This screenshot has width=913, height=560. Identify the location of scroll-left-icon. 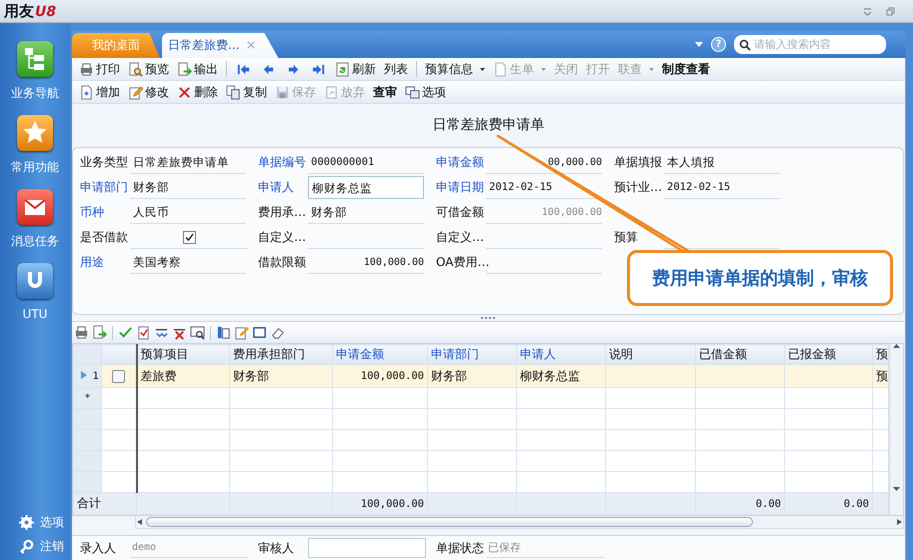
(140, 522).